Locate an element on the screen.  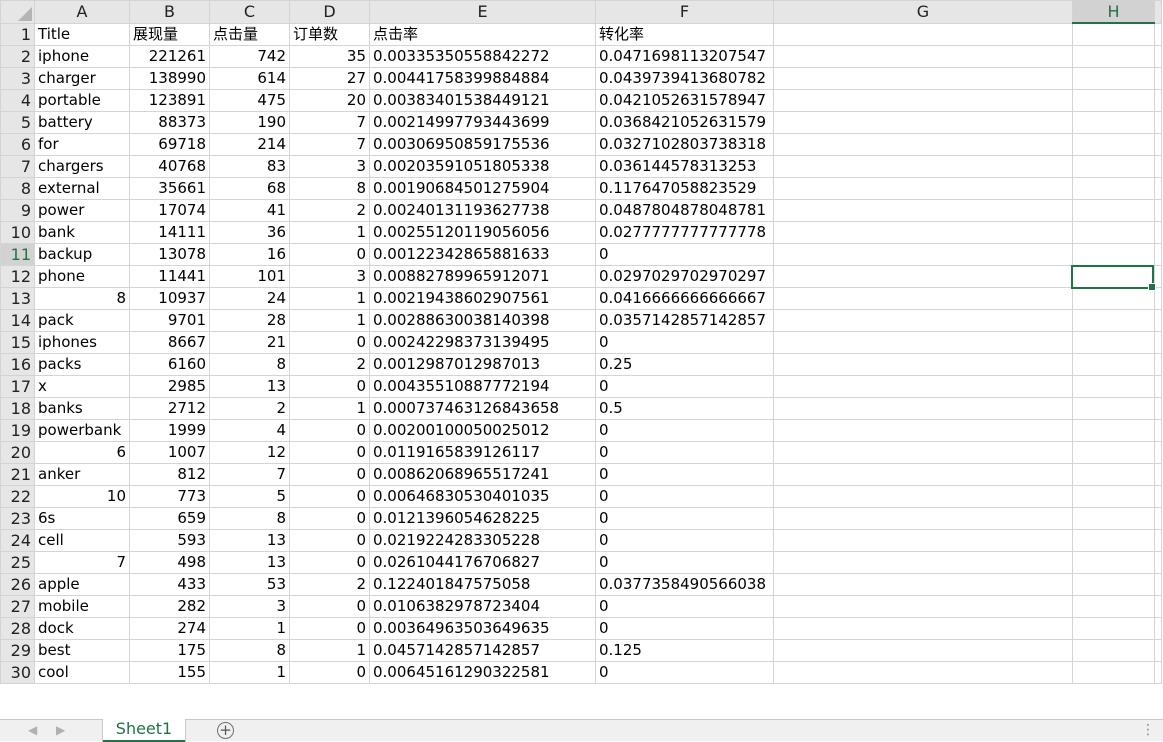
cell-g23 is located at coordinates (923, 518).